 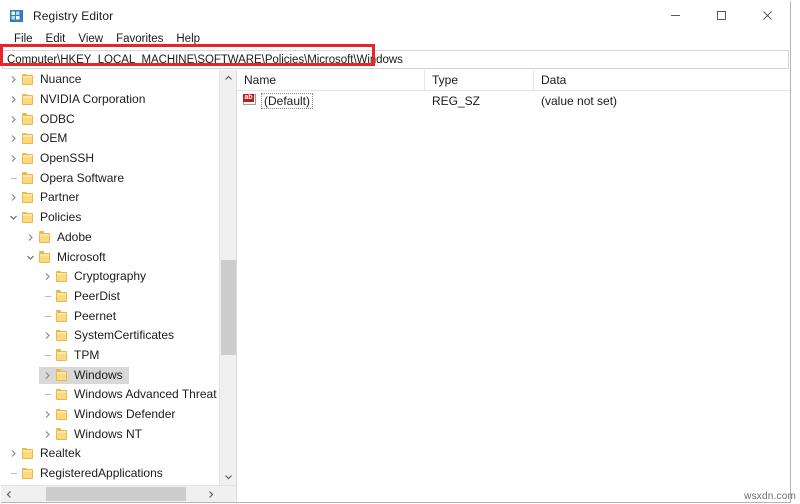 What do you see at coordinates (513, 100) in the screenshot?
I see `values-list-row: ab (Default) REG_SZ (value not set)` at bounding box center [513, 100].